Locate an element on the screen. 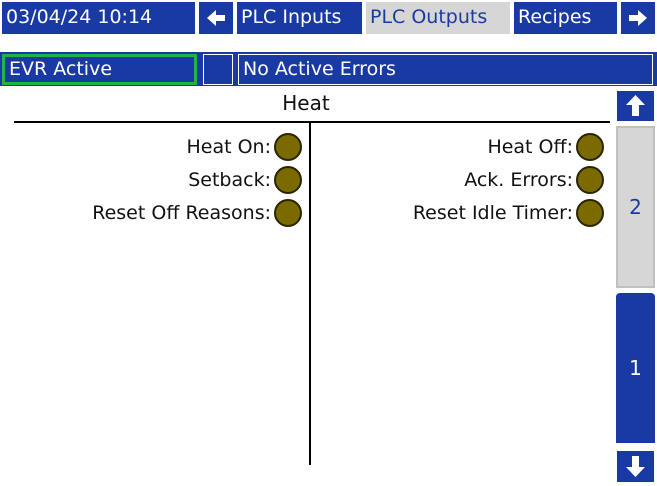  tab-prev-button is located at coordinates (216, 18).